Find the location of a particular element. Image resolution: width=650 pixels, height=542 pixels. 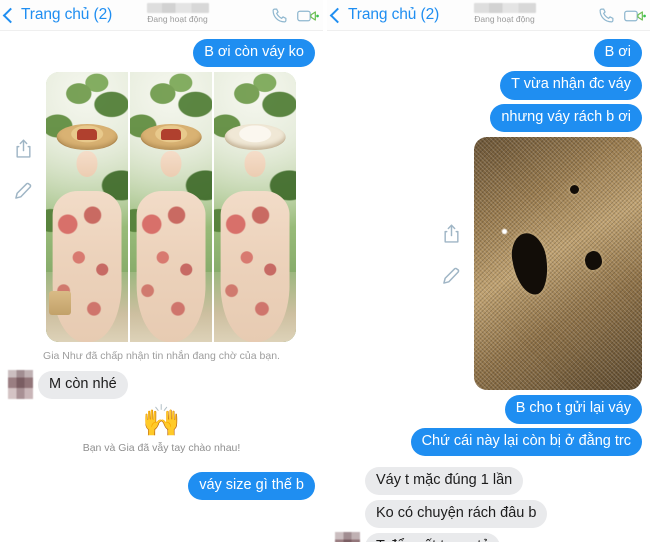

message-bubble-outgoing: B ơi còn váy ko is located at coordinates (254, 53).